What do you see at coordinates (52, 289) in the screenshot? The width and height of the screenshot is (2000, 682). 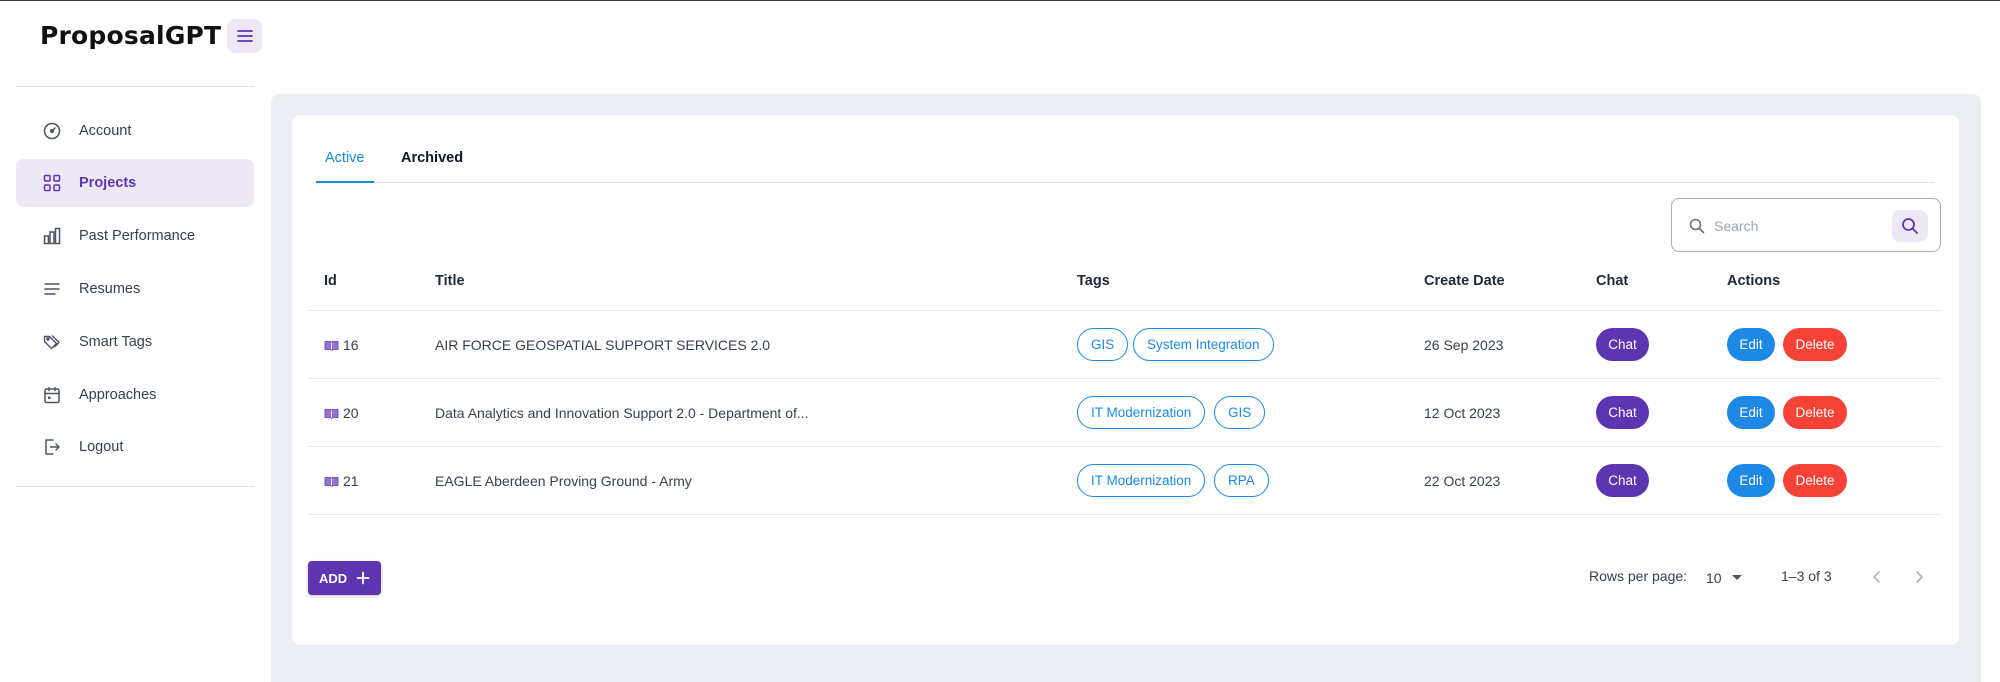 I see `list-icon` at bounding box center [52, 289].